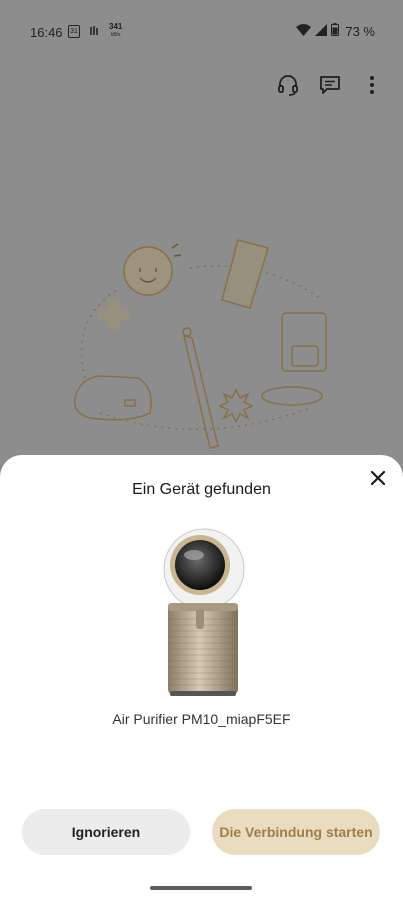  I want to click on net-speed: 341 kB/s, so click(115, 31).